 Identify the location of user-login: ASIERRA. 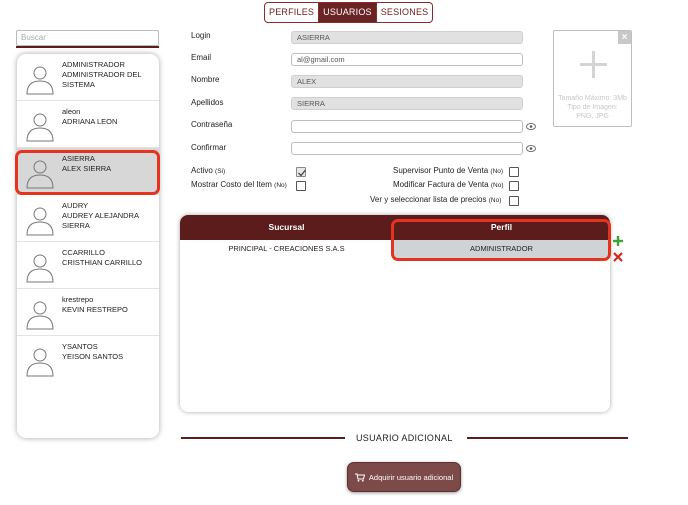
(78, 158).